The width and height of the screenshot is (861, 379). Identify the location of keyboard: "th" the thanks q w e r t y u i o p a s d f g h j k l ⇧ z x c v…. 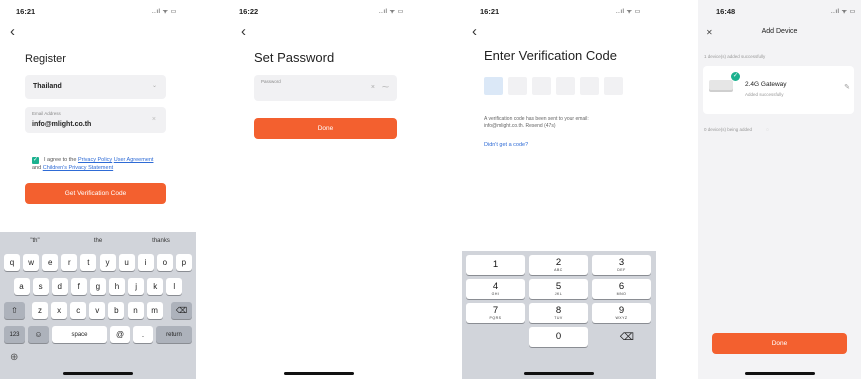
(98, 305).